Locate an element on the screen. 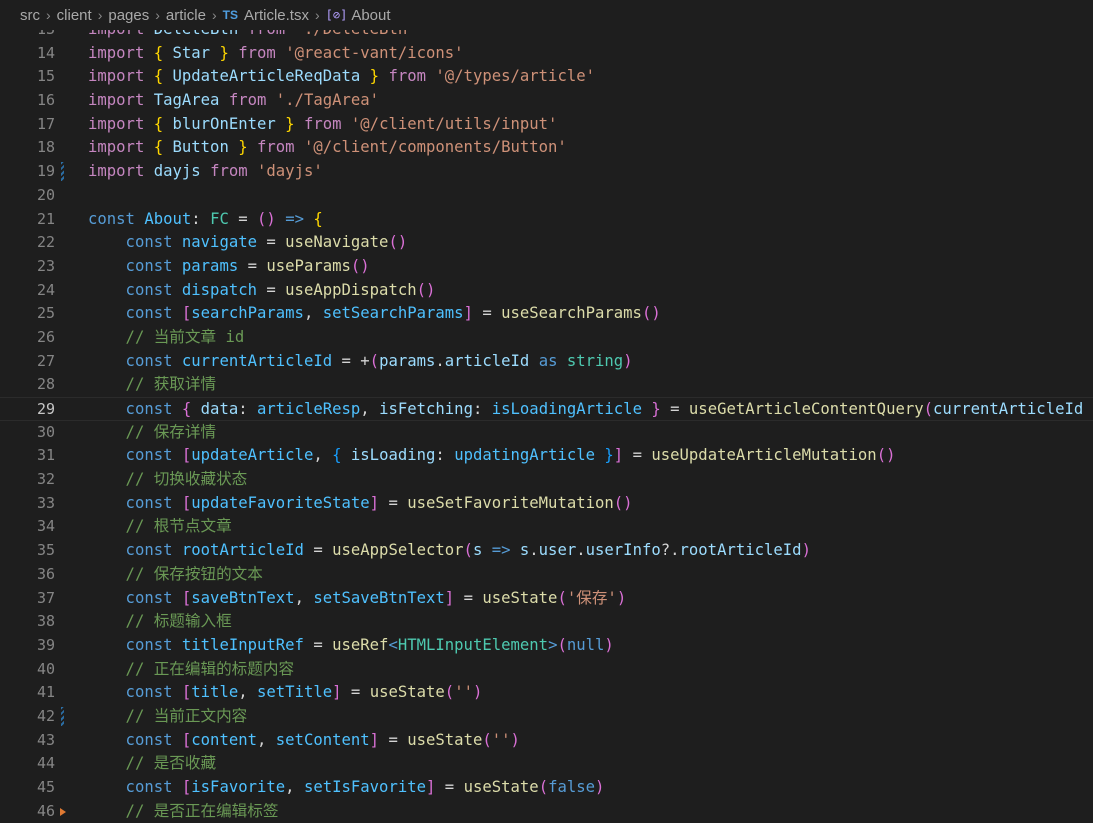 The height and width of the screenshot is (823, 1093). line-number: 42 is located at coordinates (45, 715).